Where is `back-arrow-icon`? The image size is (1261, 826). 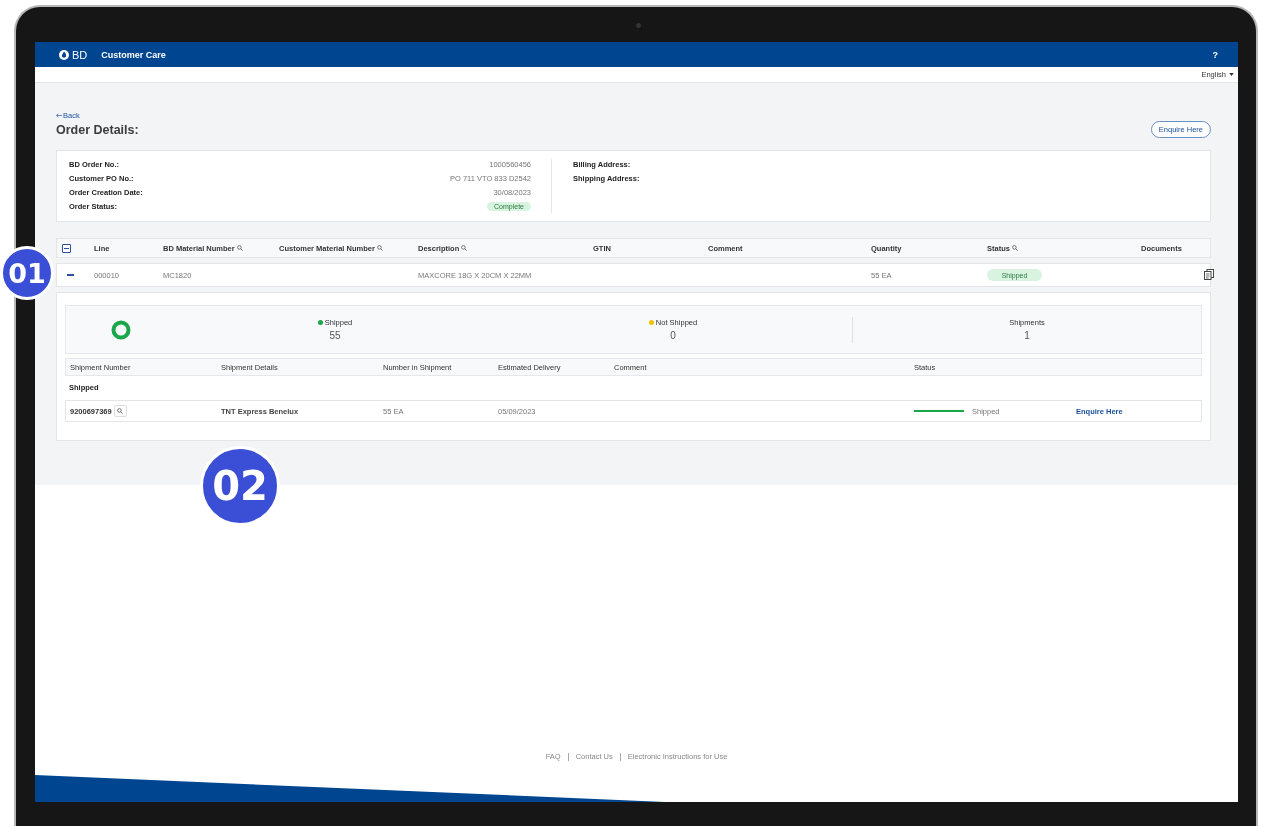
back-arrow-icon is located at coordinates (59, 115).